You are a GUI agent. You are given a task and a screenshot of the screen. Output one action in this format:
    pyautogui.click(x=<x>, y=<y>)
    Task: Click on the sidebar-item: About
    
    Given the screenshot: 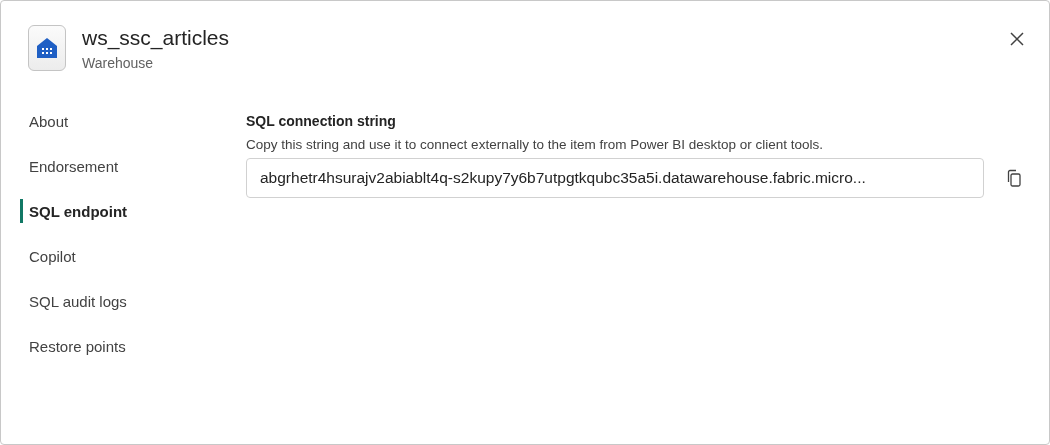 What is the action you would take?
    pyautogui.click(x=133, y=121)
    